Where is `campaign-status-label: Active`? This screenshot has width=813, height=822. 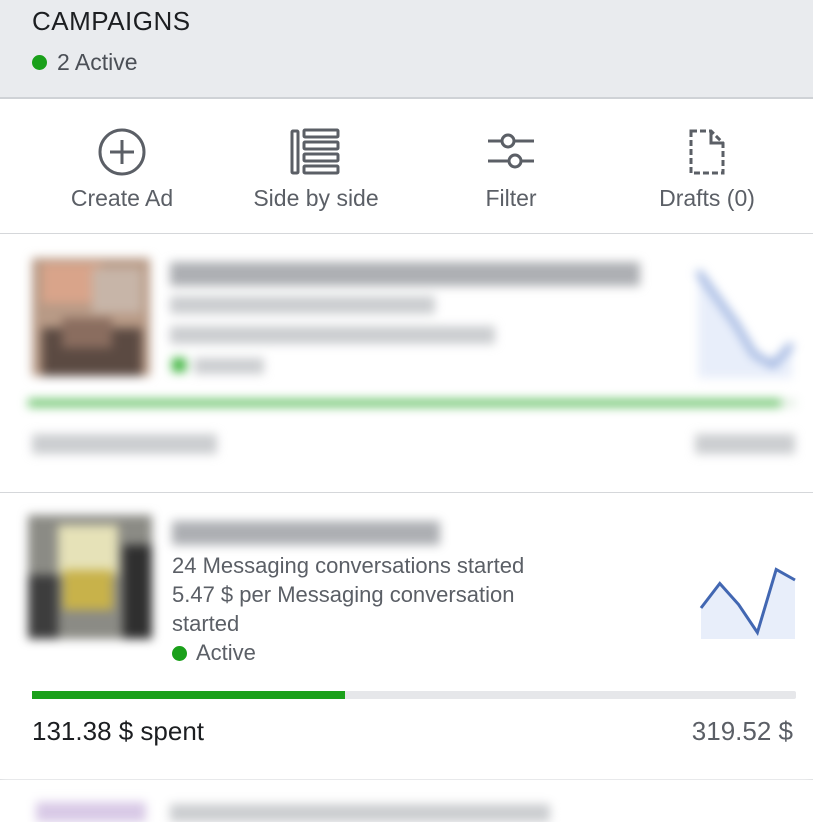
campaign-status-label: Active is located at coordinates (226, 652).